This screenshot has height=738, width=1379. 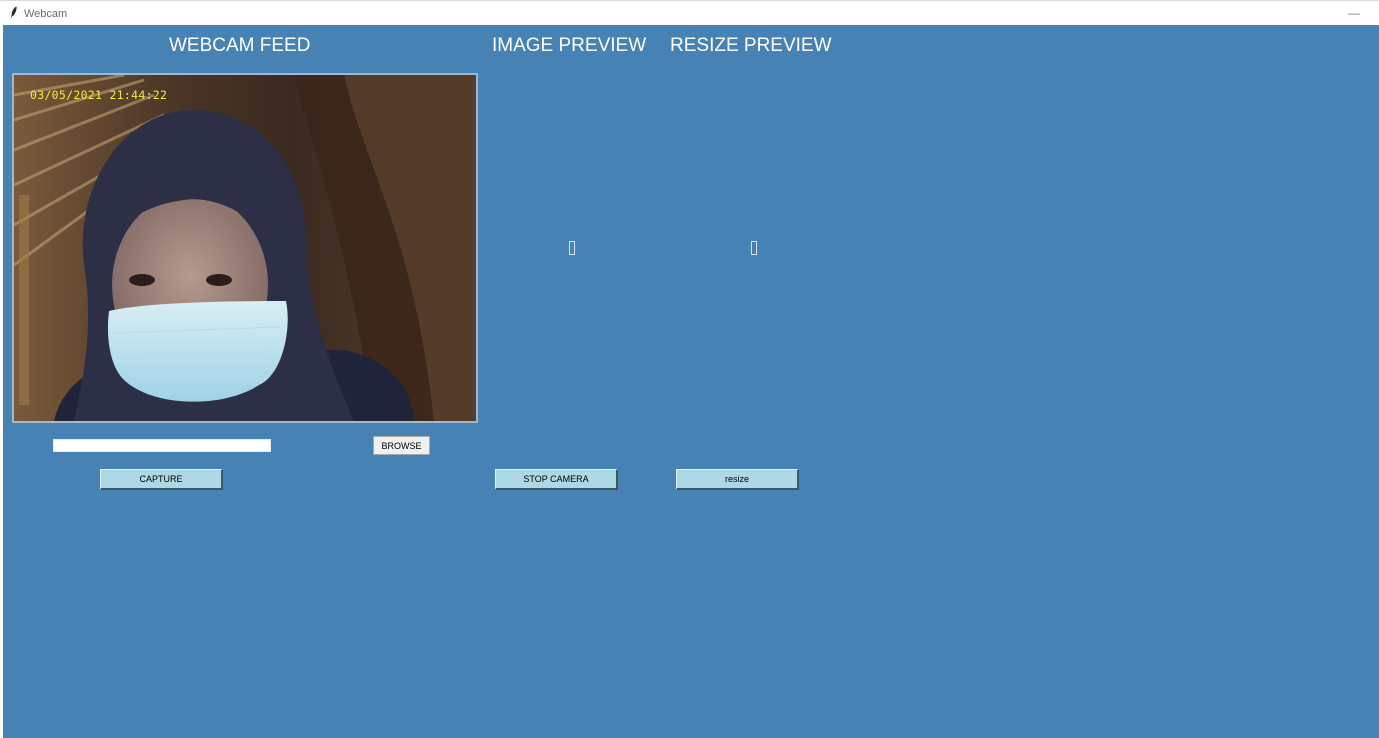 What do you see at coordinates (46, 14) in the screenshot?
I see `window-title: Webcam` at bounding box center [46, 14].